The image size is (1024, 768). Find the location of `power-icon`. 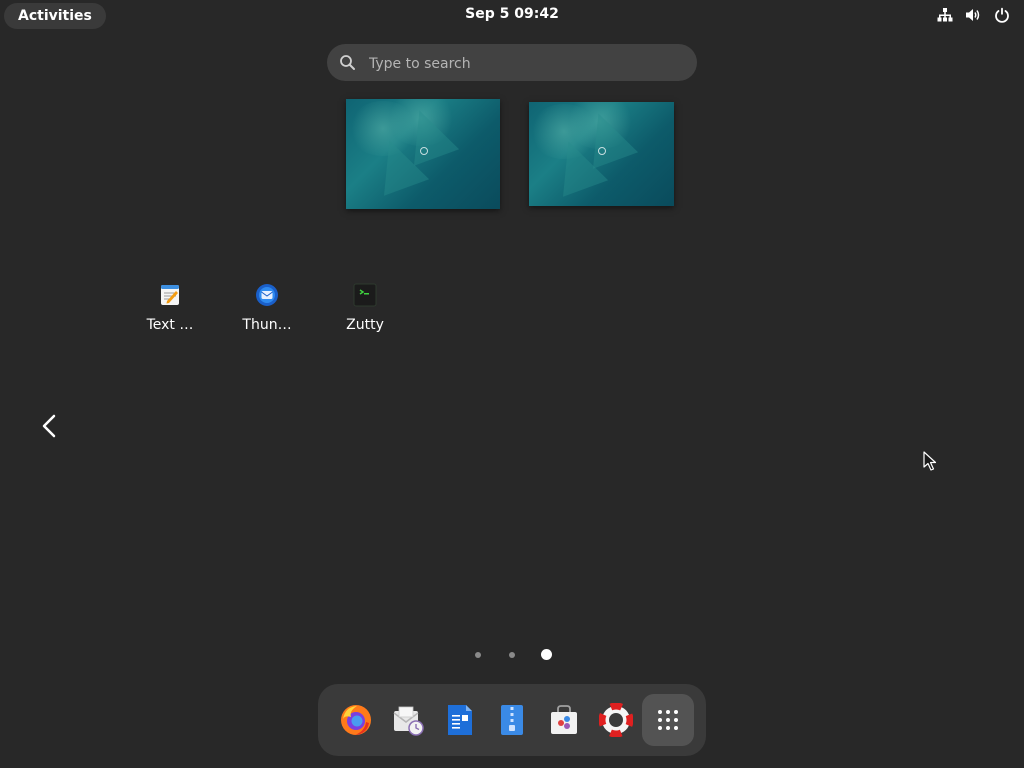

power-icon is located at coordinates (1002, 15).